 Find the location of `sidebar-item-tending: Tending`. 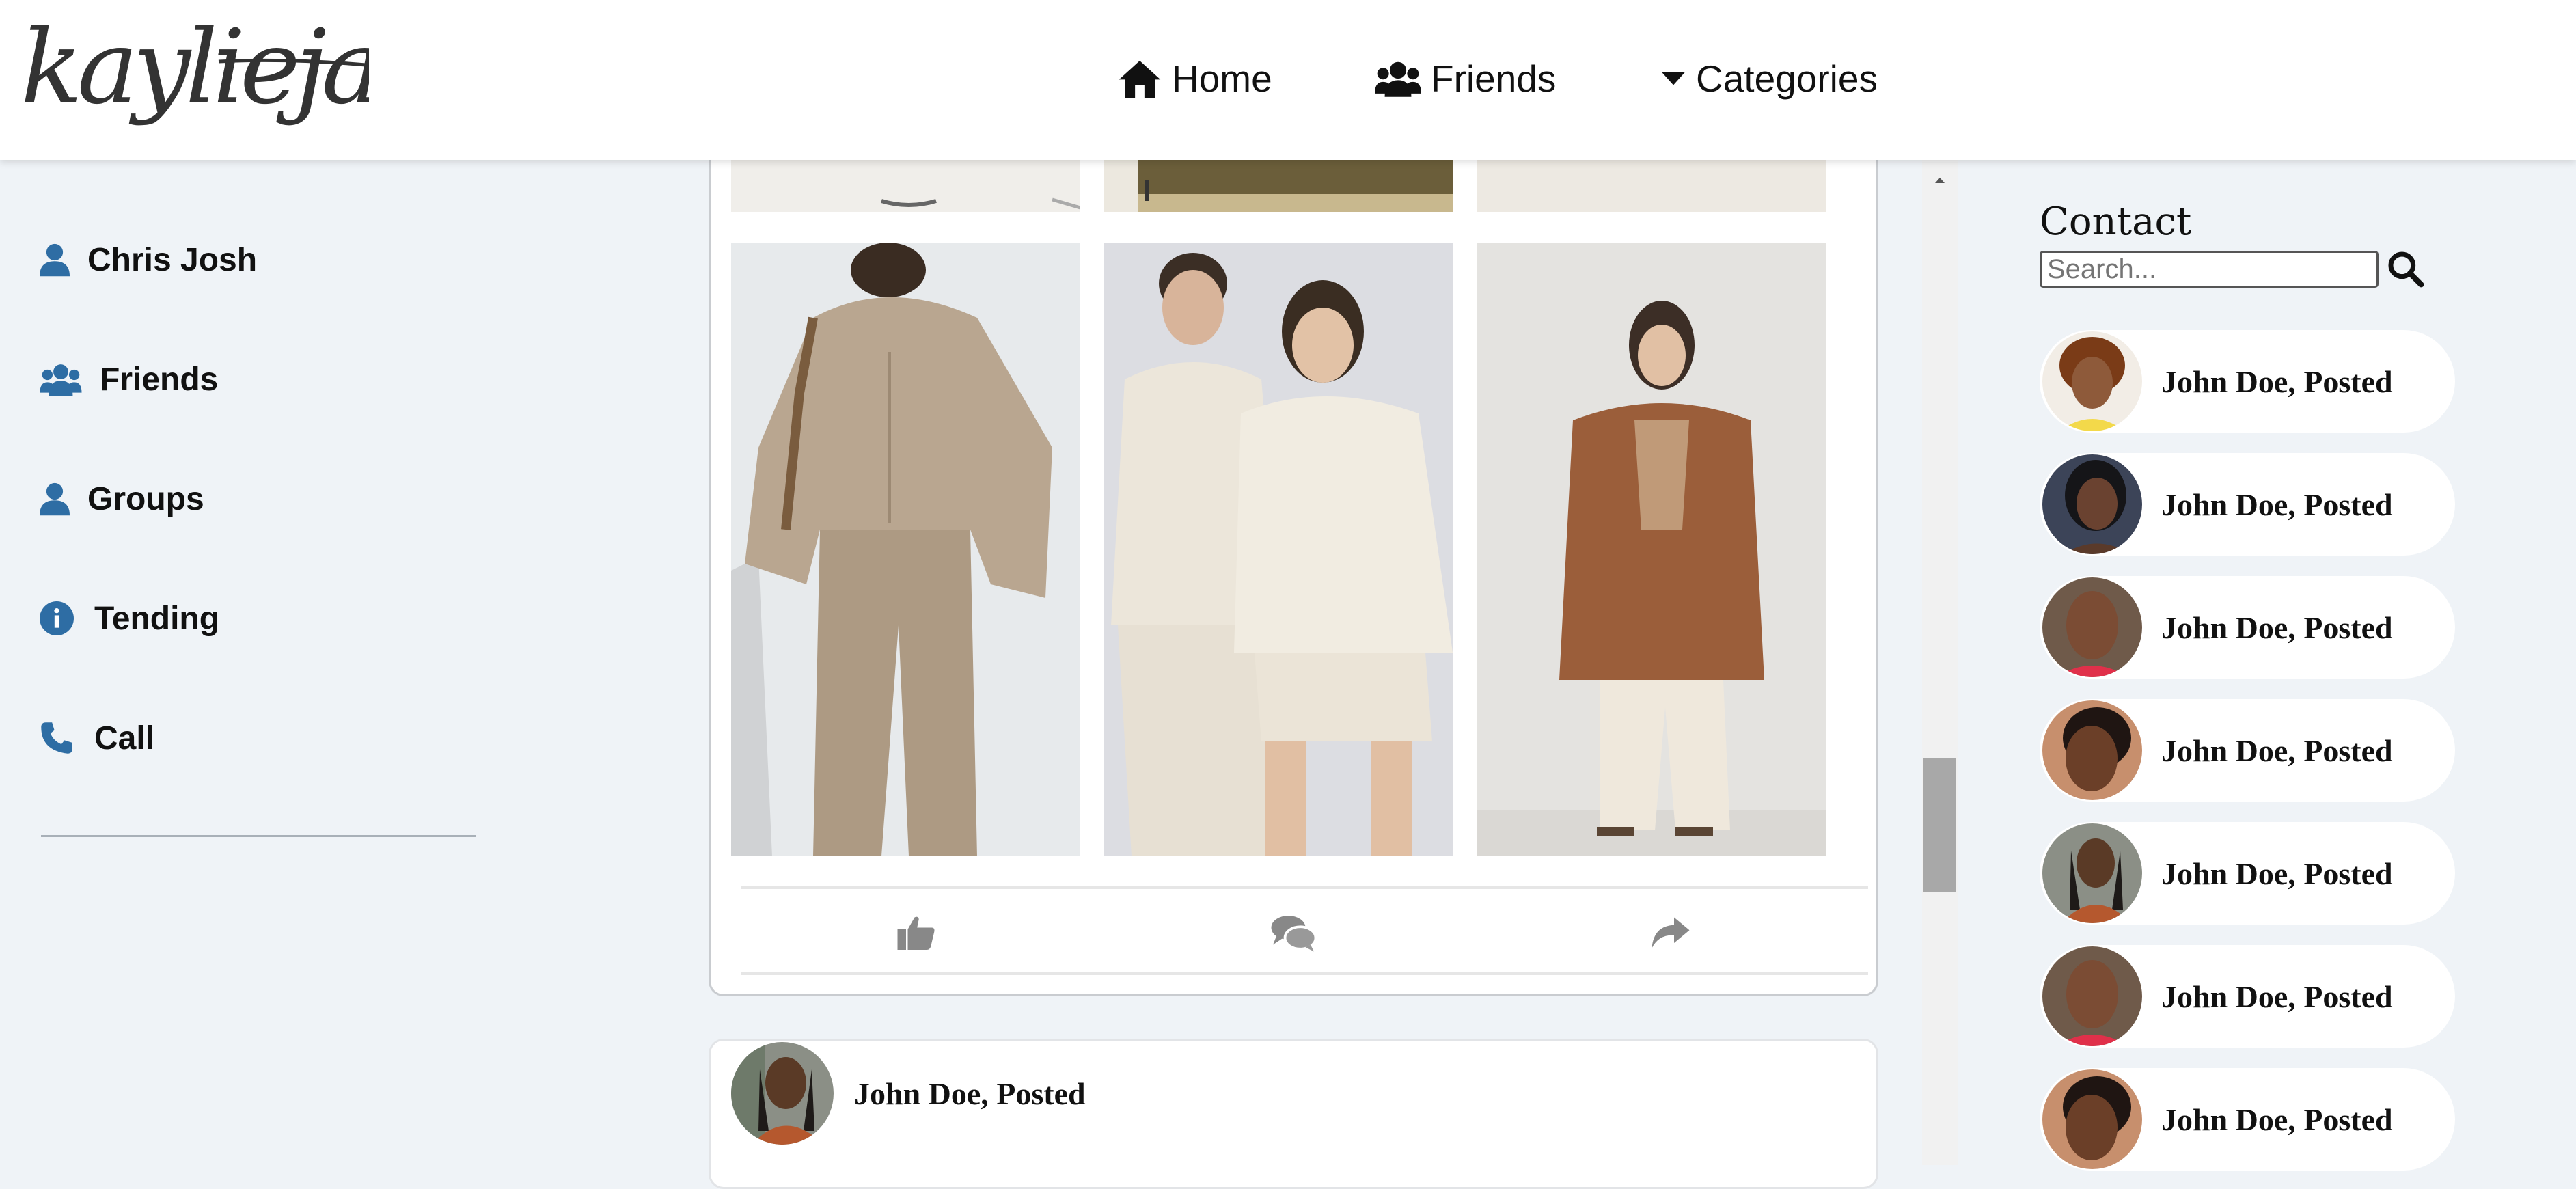

sidebar-item-tending: Tending is located at coordinates (129, 618).